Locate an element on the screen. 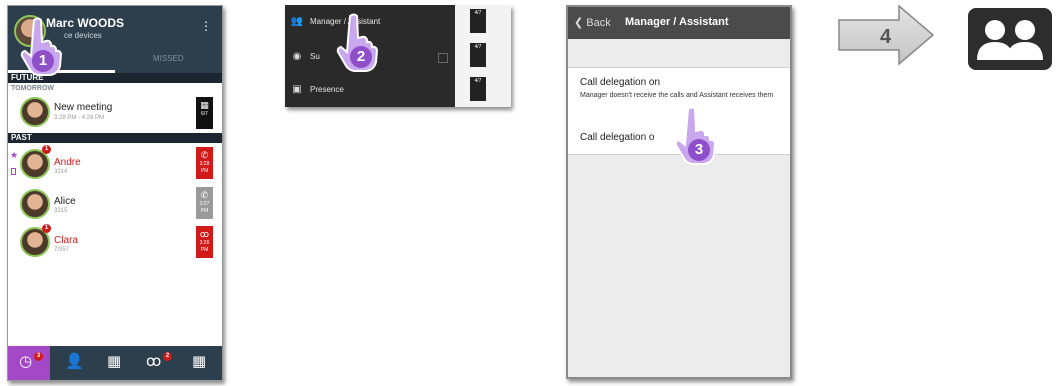  contact-number: 7/357 is located at coordinates (62, 250).